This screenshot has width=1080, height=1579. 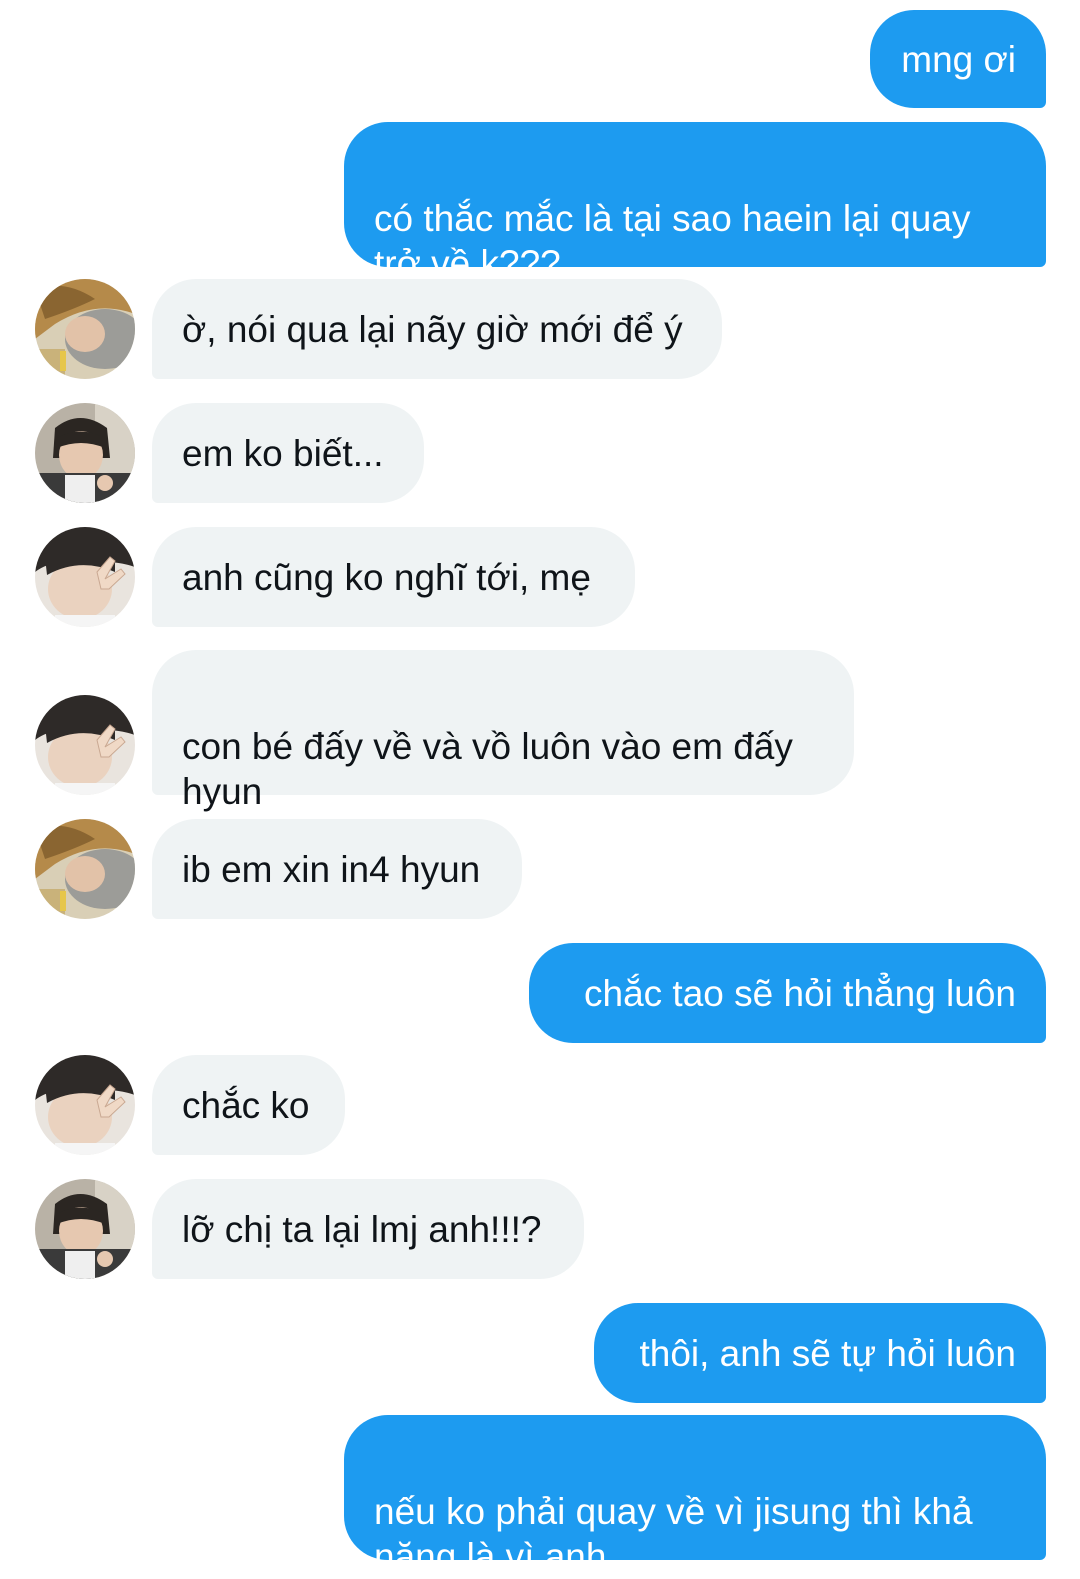 I want to click on message-bubble-received: con bé đấy về và vồ luôn vào em đấy hyun, so click(x=503, y=731).